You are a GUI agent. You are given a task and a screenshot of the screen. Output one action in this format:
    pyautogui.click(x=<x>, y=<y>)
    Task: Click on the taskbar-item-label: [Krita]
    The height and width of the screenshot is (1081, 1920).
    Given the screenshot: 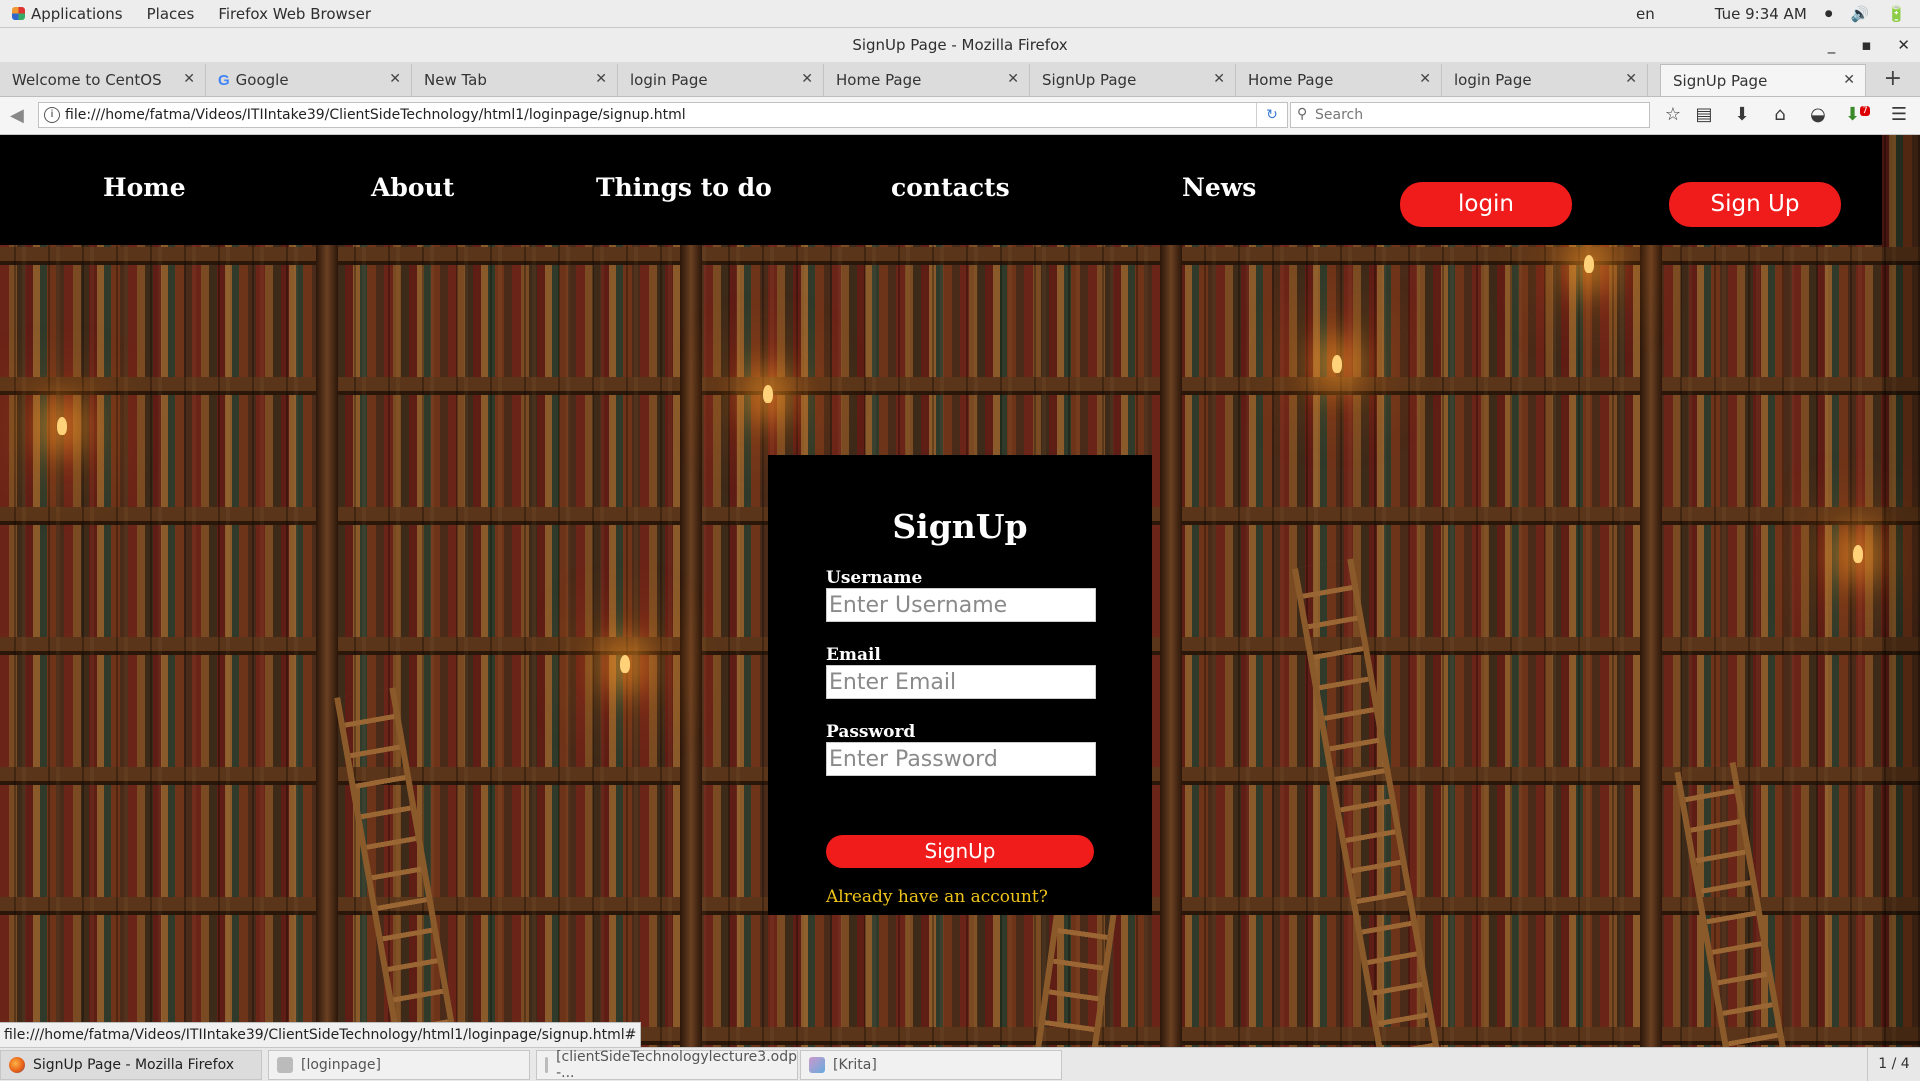 What is the action you would take?
    pyautogui.click(x=855, y=1065)
    